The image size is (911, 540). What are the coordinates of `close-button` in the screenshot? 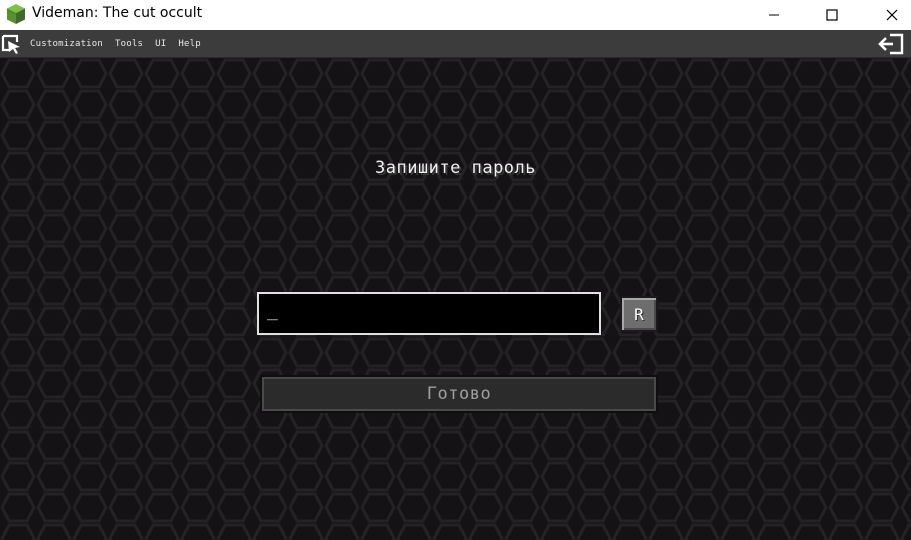 It's located at (886, 15).